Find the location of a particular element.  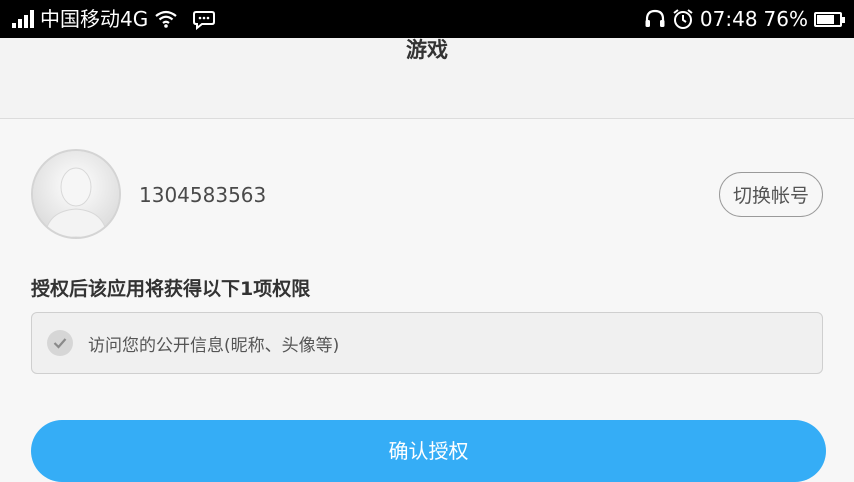

status-bar: 中国移动4G 07:48 76% is located at coordinates (427, 19).